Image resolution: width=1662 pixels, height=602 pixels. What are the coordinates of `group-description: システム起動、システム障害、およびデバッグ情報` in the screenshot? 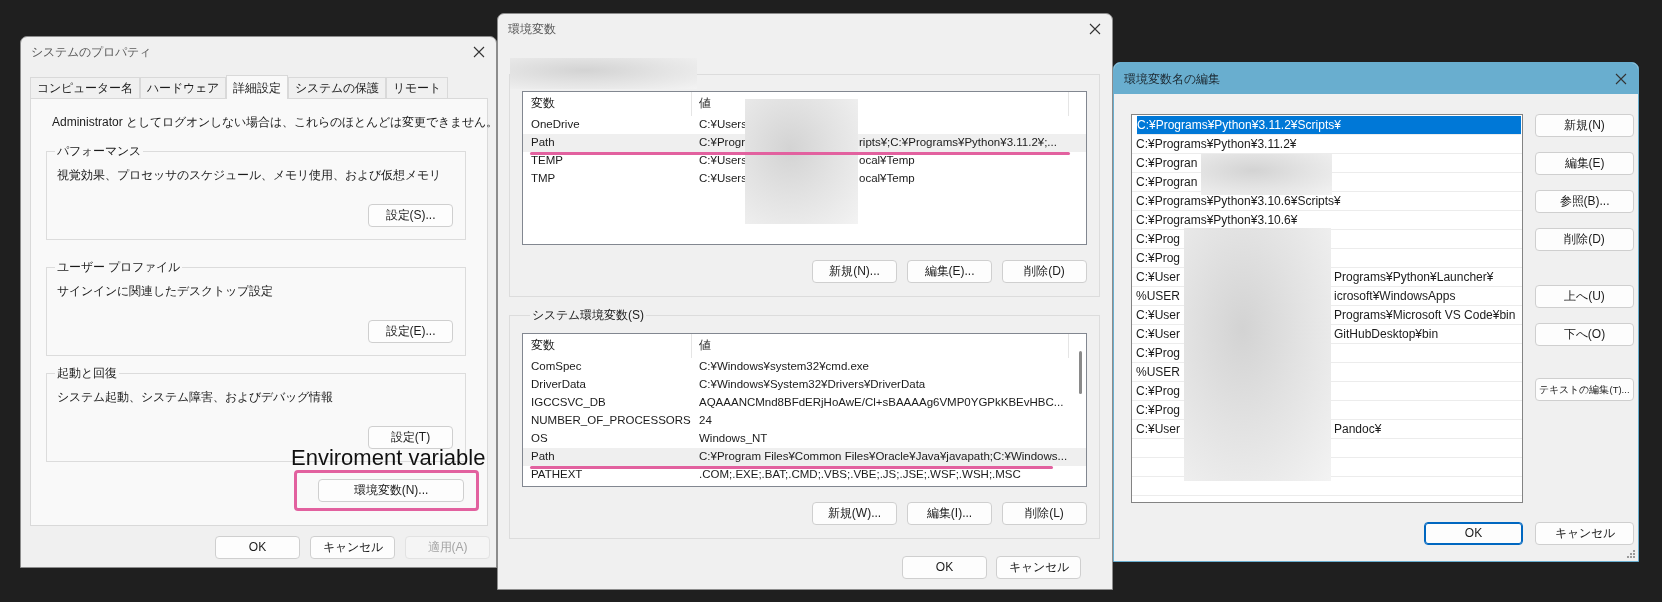 It's located at (195, 397).